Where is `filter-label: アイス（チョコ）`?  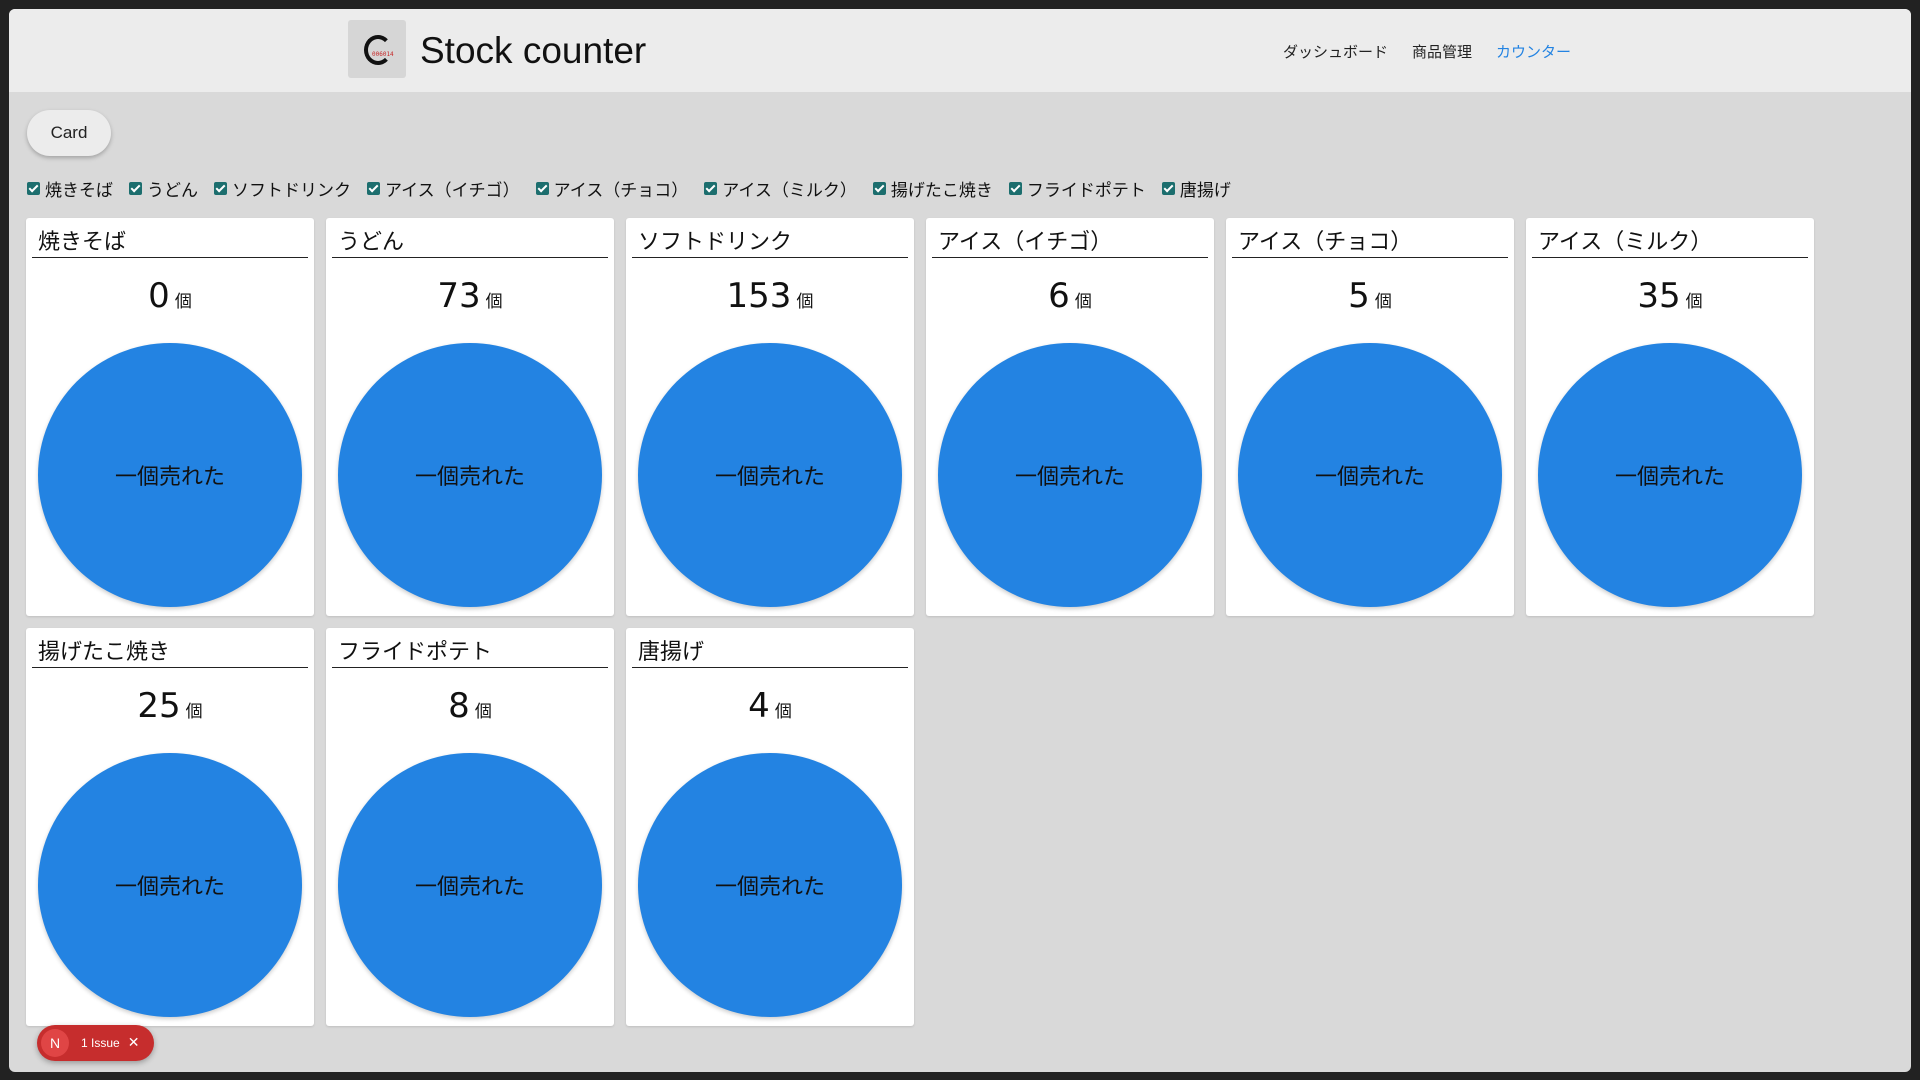
filter-label: アイス（チョコ） is located at coordinates (621, 190).